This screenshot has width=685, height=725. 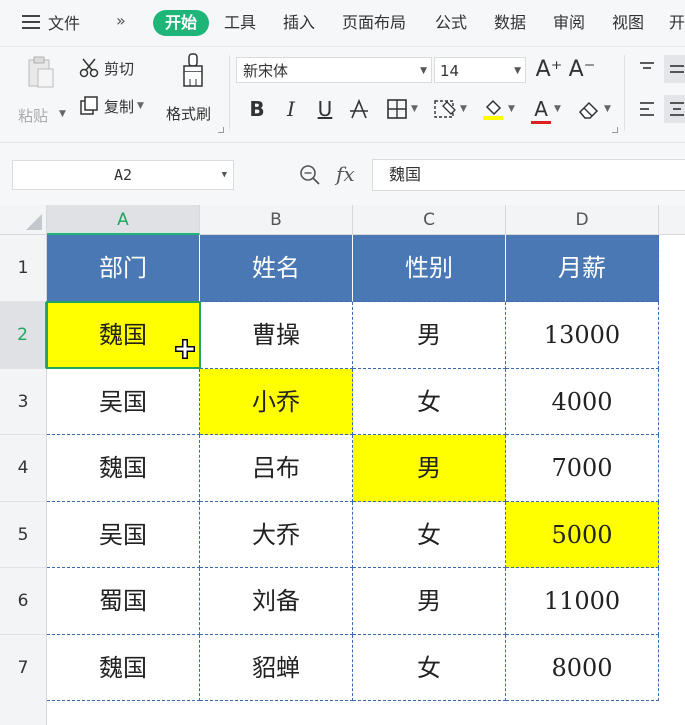 What do you see at coordinates (123, 175) in the screenshot?
I see `name-box: A2 ▼` at bounding box center [123, 175].